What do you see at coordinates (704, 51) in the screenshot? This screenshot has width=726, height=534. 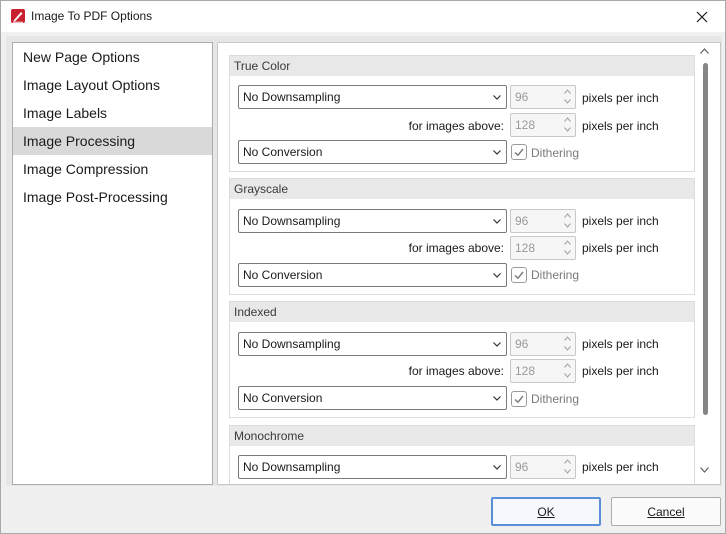 I see `scroll-up-icon` at bounding box center [704, 51].